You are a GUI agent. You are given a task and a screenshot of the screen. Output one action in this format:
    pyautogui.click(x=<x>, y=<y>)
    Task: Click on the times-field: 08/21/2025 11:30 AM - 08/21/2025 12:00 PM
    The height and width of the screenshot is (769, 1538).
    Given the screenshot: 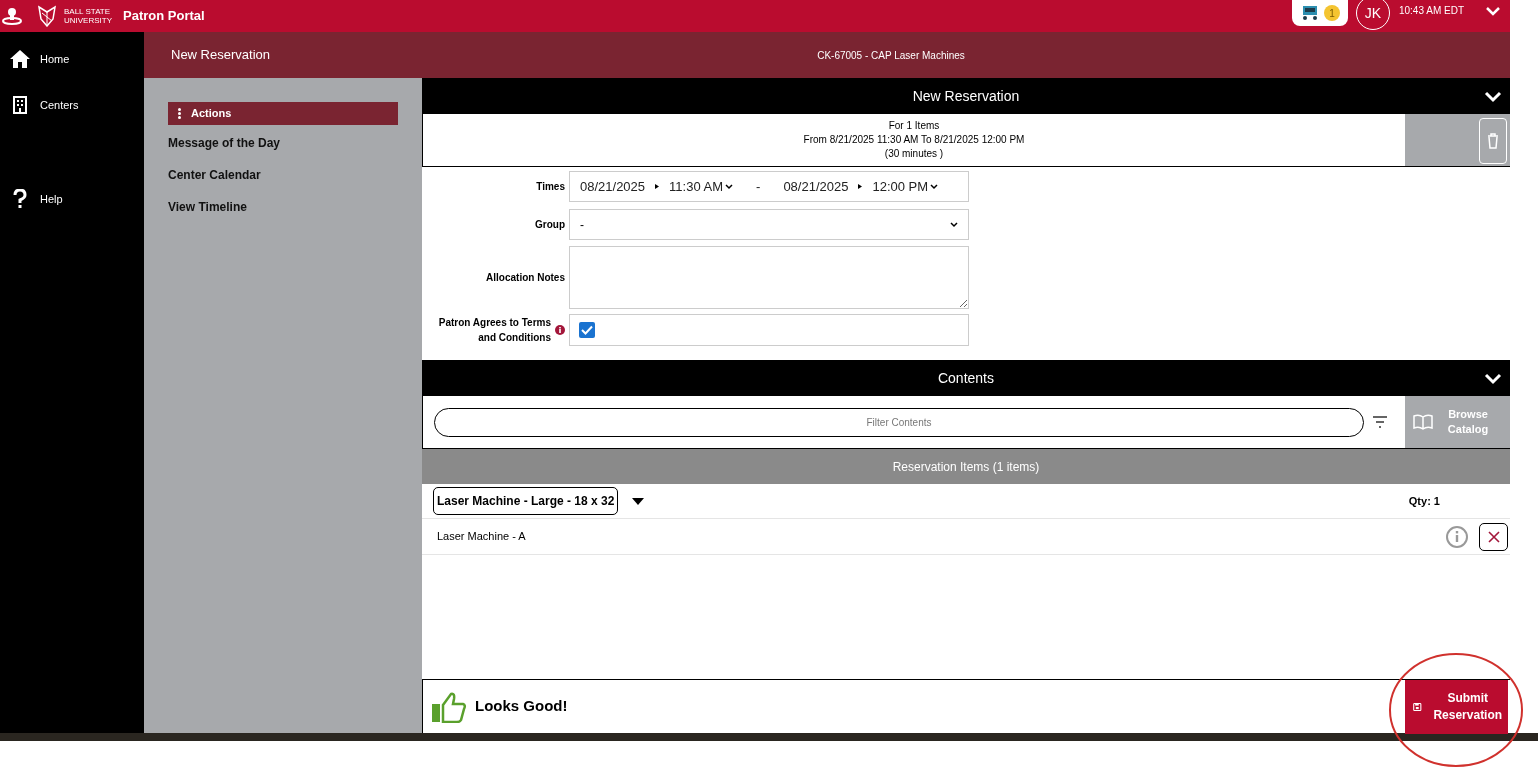 What is the action you would take?
    pyautogui.click(x=769, y=186)
    